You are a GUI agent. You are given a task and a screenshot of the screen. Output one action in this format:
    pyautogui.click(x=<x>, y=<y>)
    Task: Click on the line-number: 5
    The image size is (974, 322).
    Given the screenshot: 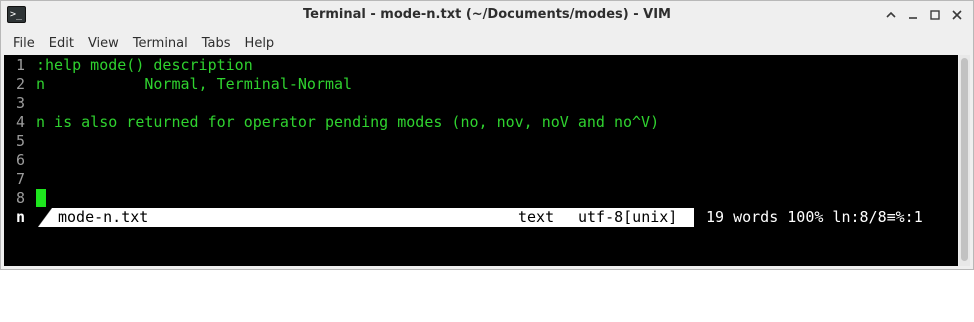 What is the action you would take?
    pyautogui.click(x=21, y=141)
    